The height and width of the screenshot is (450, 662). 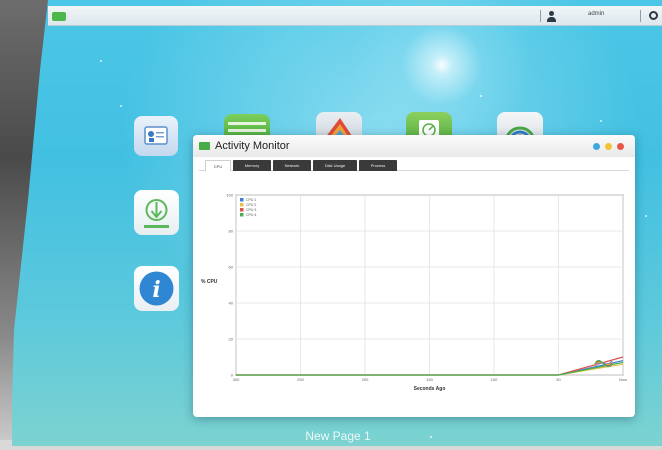 I want to click on tab-process: Process, so click(x=378, y=165).